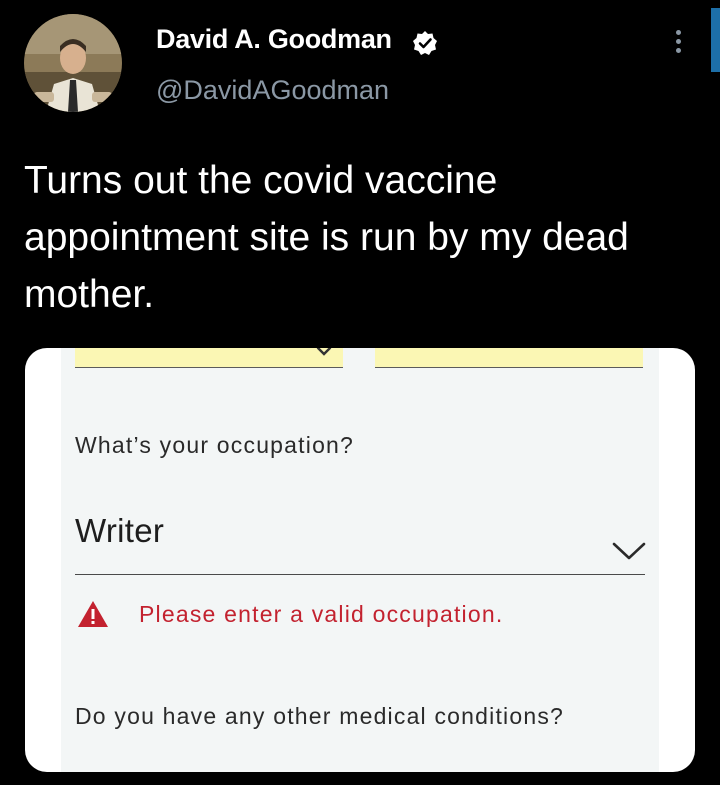  What do you see at coordinates (209, 358) in the screenshot?
I see `highlighted-input-left` at bounding box center [209, 358].